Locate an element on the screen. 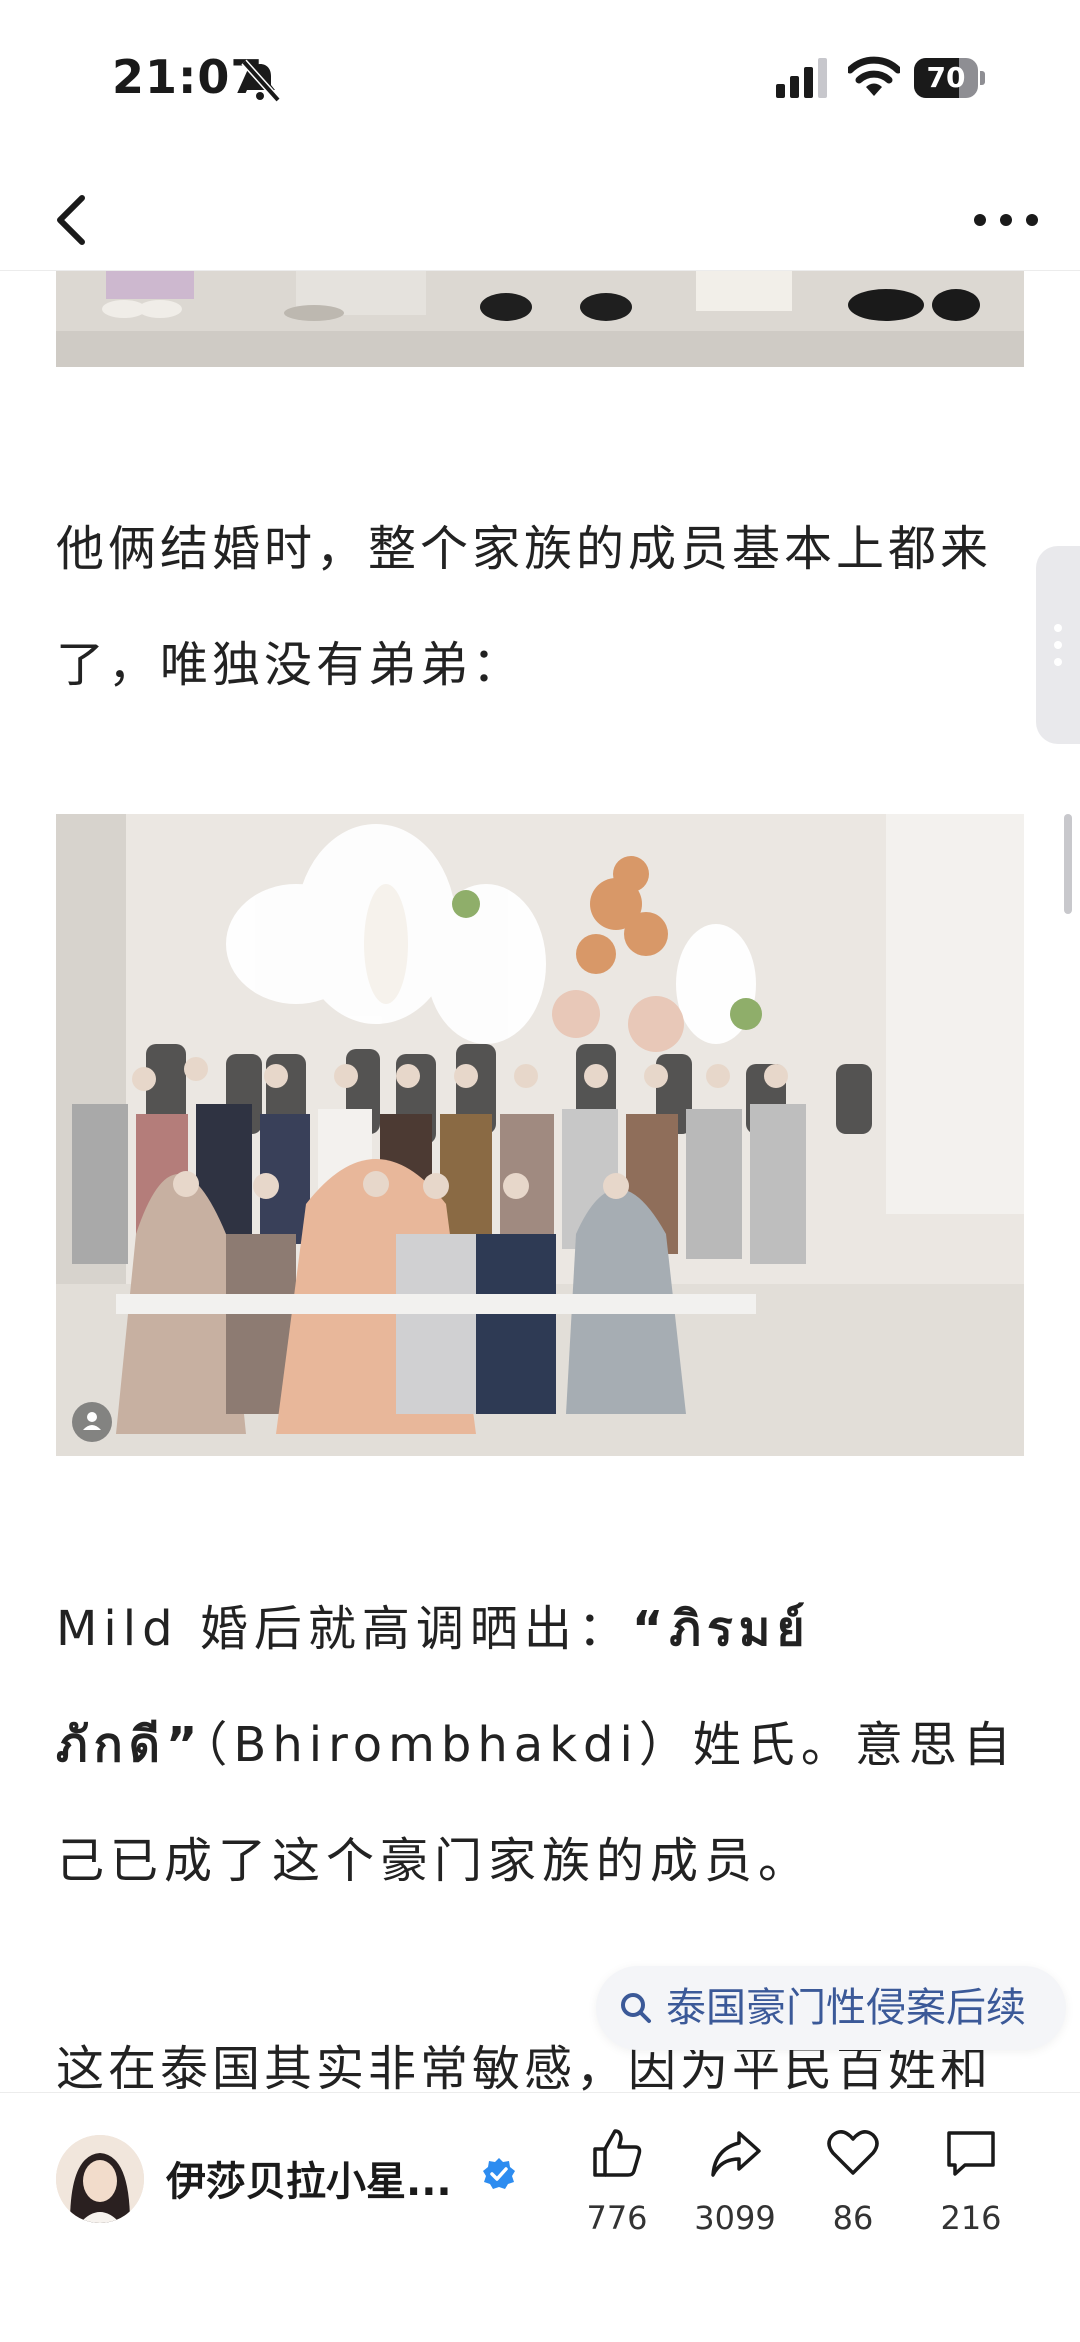  like-count: 776 is located at coordinates (617, 2218).